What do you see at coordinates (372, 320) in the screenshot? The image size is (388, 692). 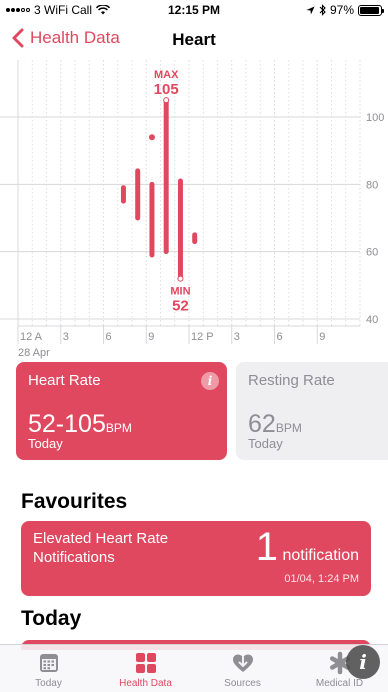 I see `chart-y-tick-label: 40` at bounding box center [372, 320].